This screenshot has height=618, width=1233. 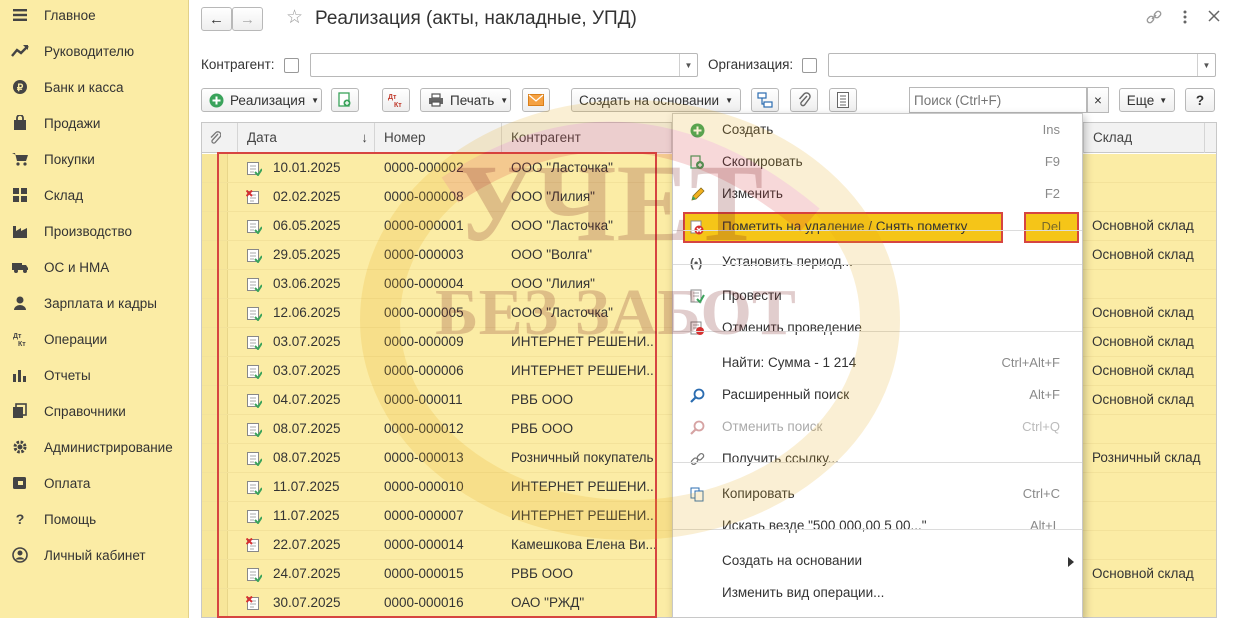 What do you see at coordinates (877, 162) in the screenshot?
I see `context-menu-item: Скопировать F9` at bounding box center [877, 162].